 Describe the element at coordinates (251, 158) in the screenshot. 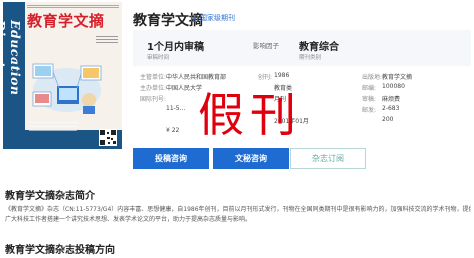

I see `secretary-inquiry-button: 文秘咨询` at that location.